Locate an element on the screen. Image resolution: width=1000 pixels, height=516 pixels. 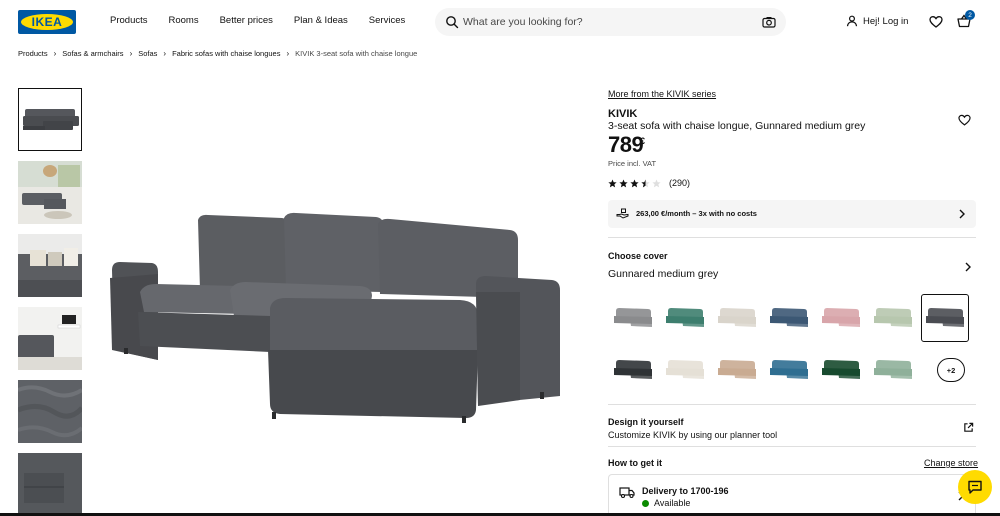
breadcrumb-fabric-sofas: Fabric sofas with chaise longues is located at coordinates (226, 53).